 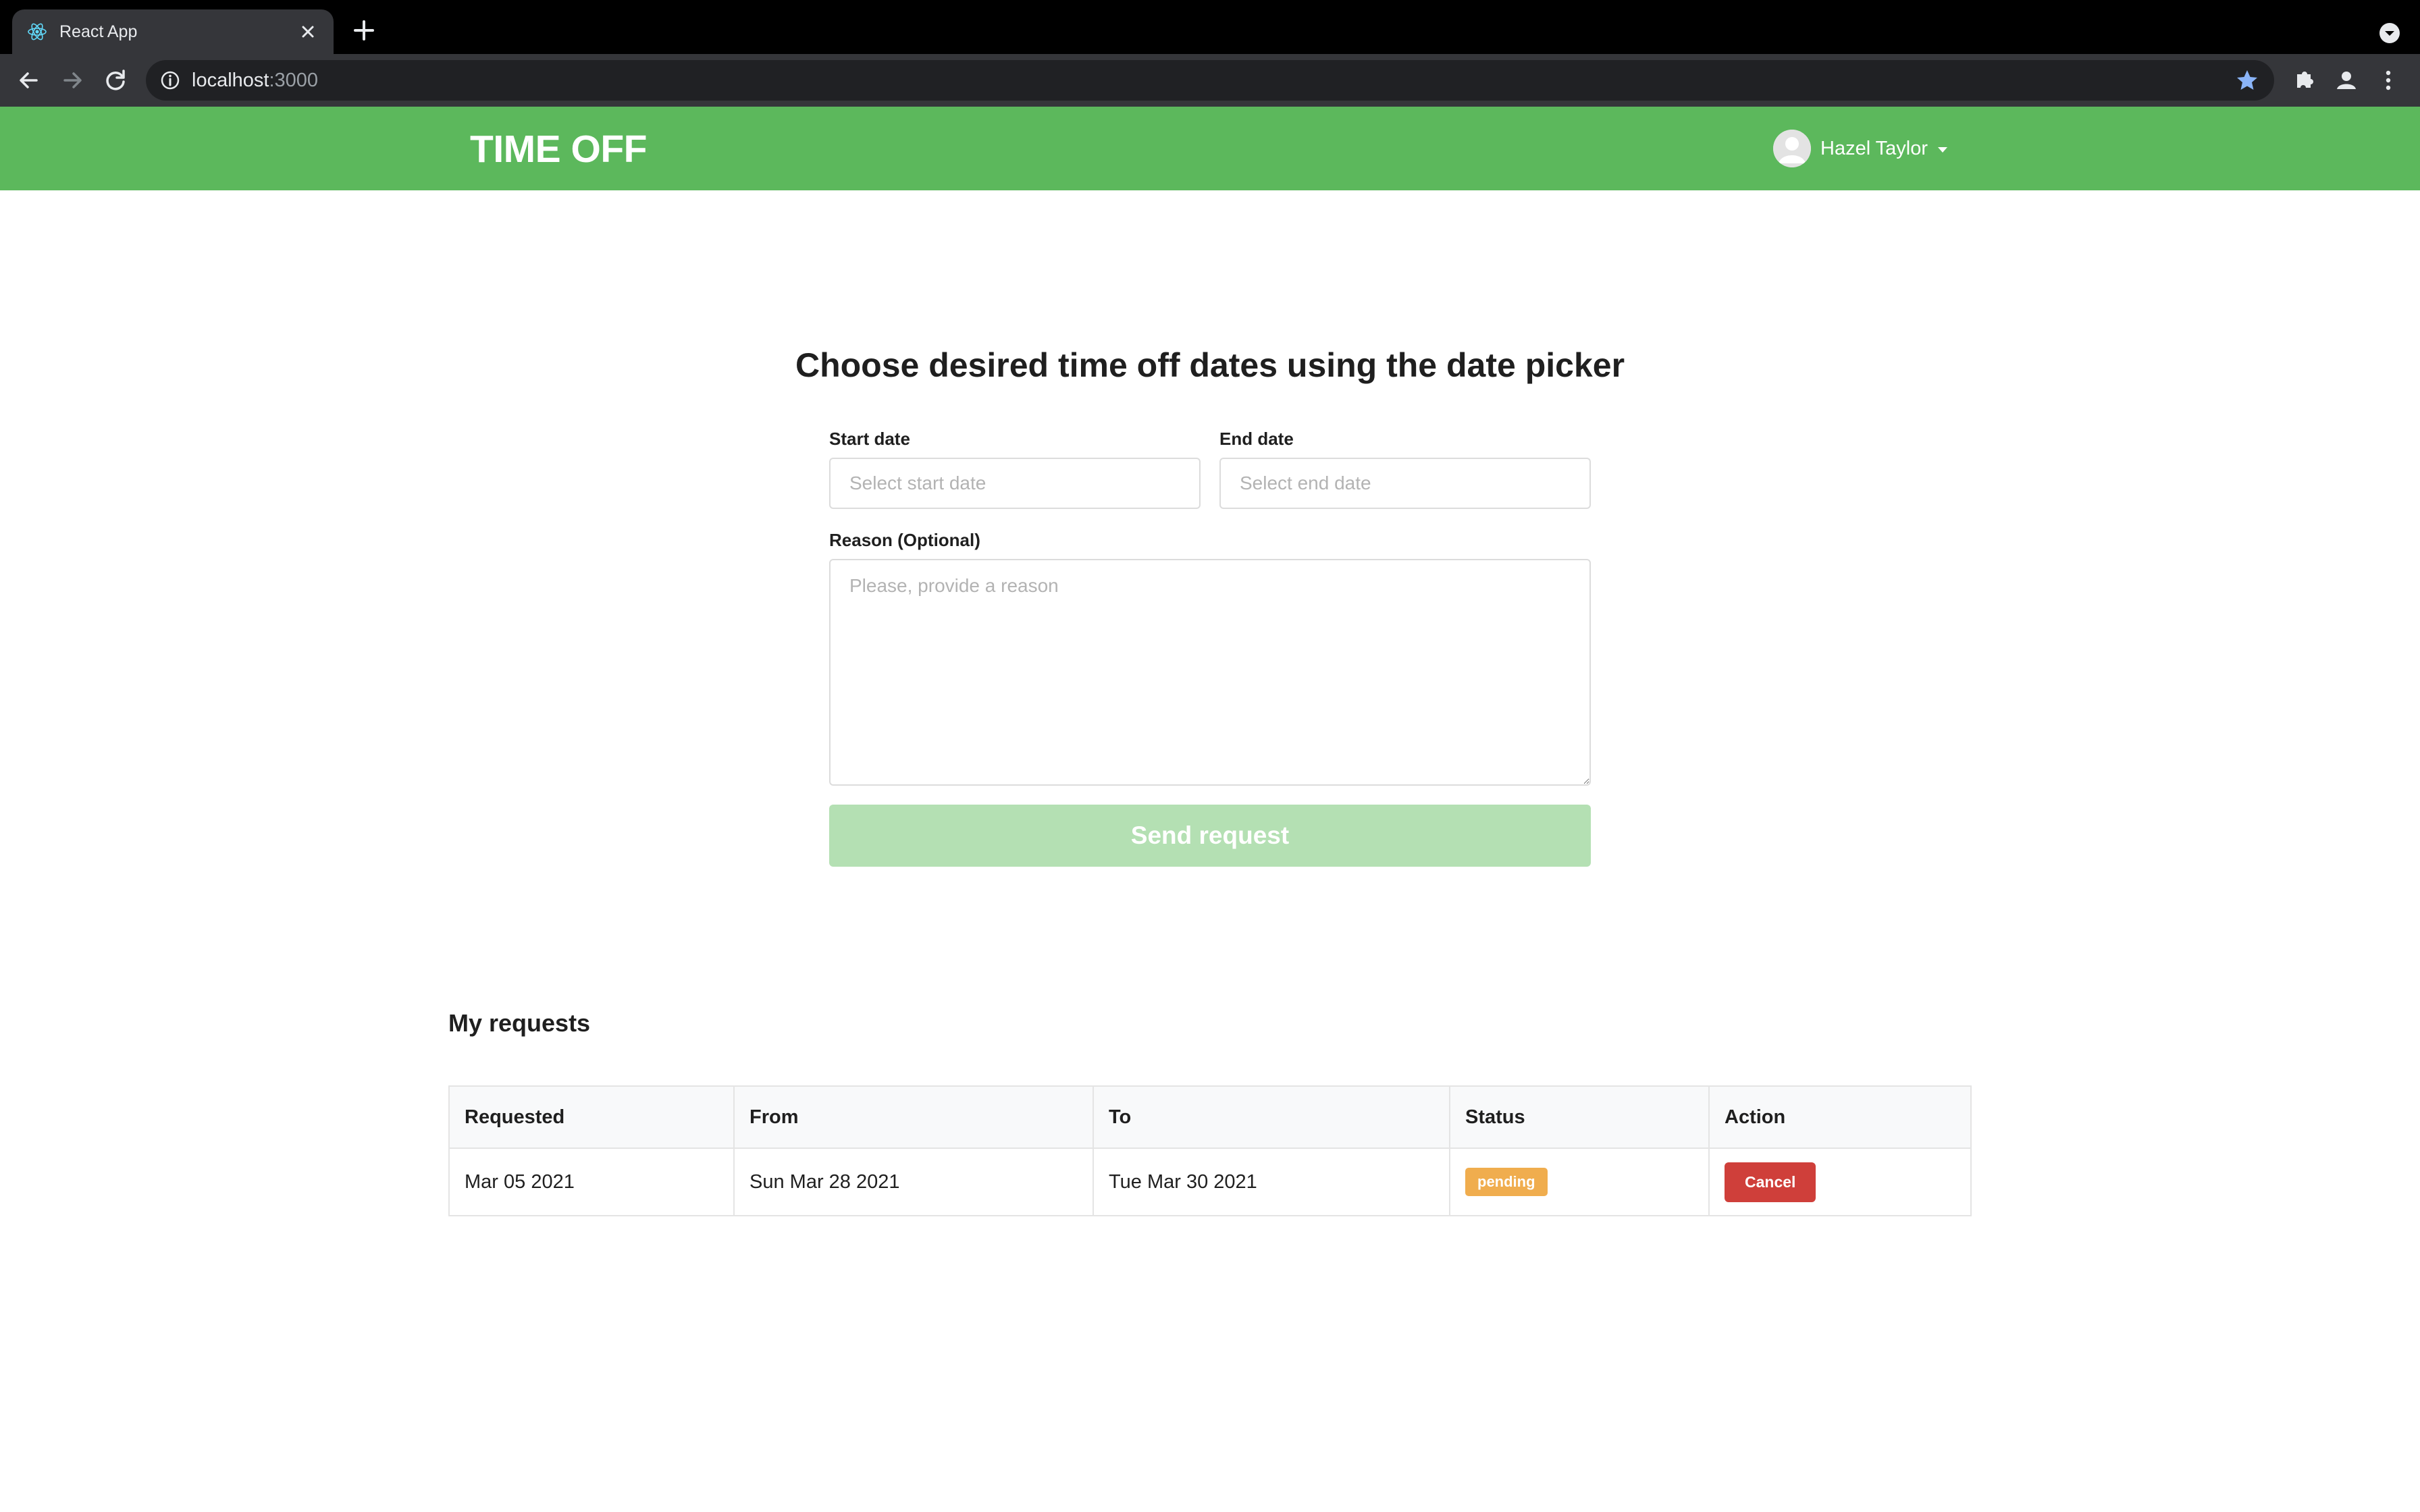 What do you see at coordinates (1840, 1182) in the screenshot?
I see `cell-action: Cancel` at bounding box center [1840, 1182].